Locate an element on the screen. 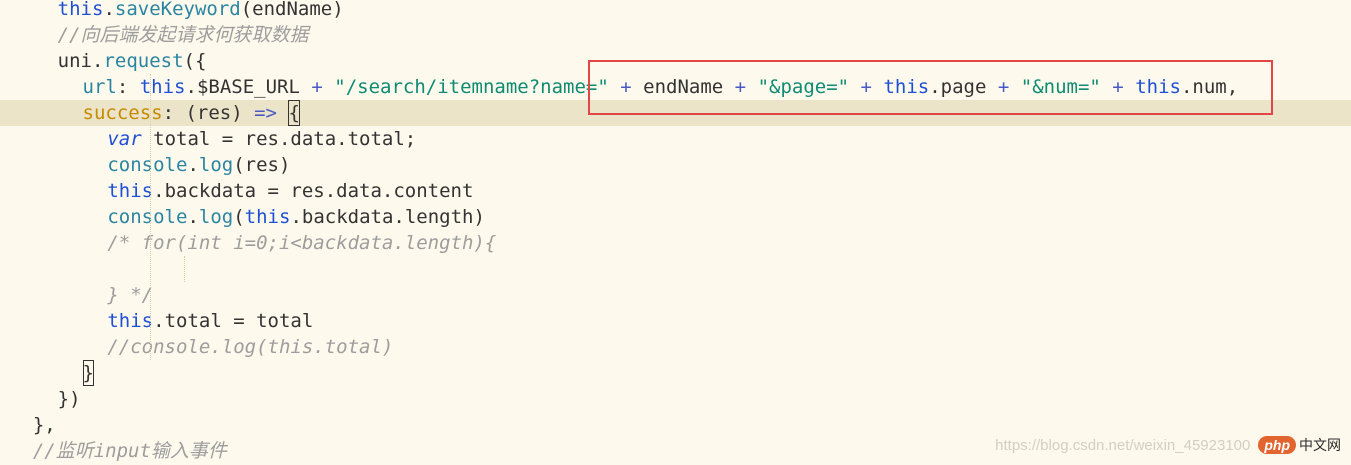  code-line: /* for(int i=0;i<backdata.length){ is located at coordinates (675, 243).